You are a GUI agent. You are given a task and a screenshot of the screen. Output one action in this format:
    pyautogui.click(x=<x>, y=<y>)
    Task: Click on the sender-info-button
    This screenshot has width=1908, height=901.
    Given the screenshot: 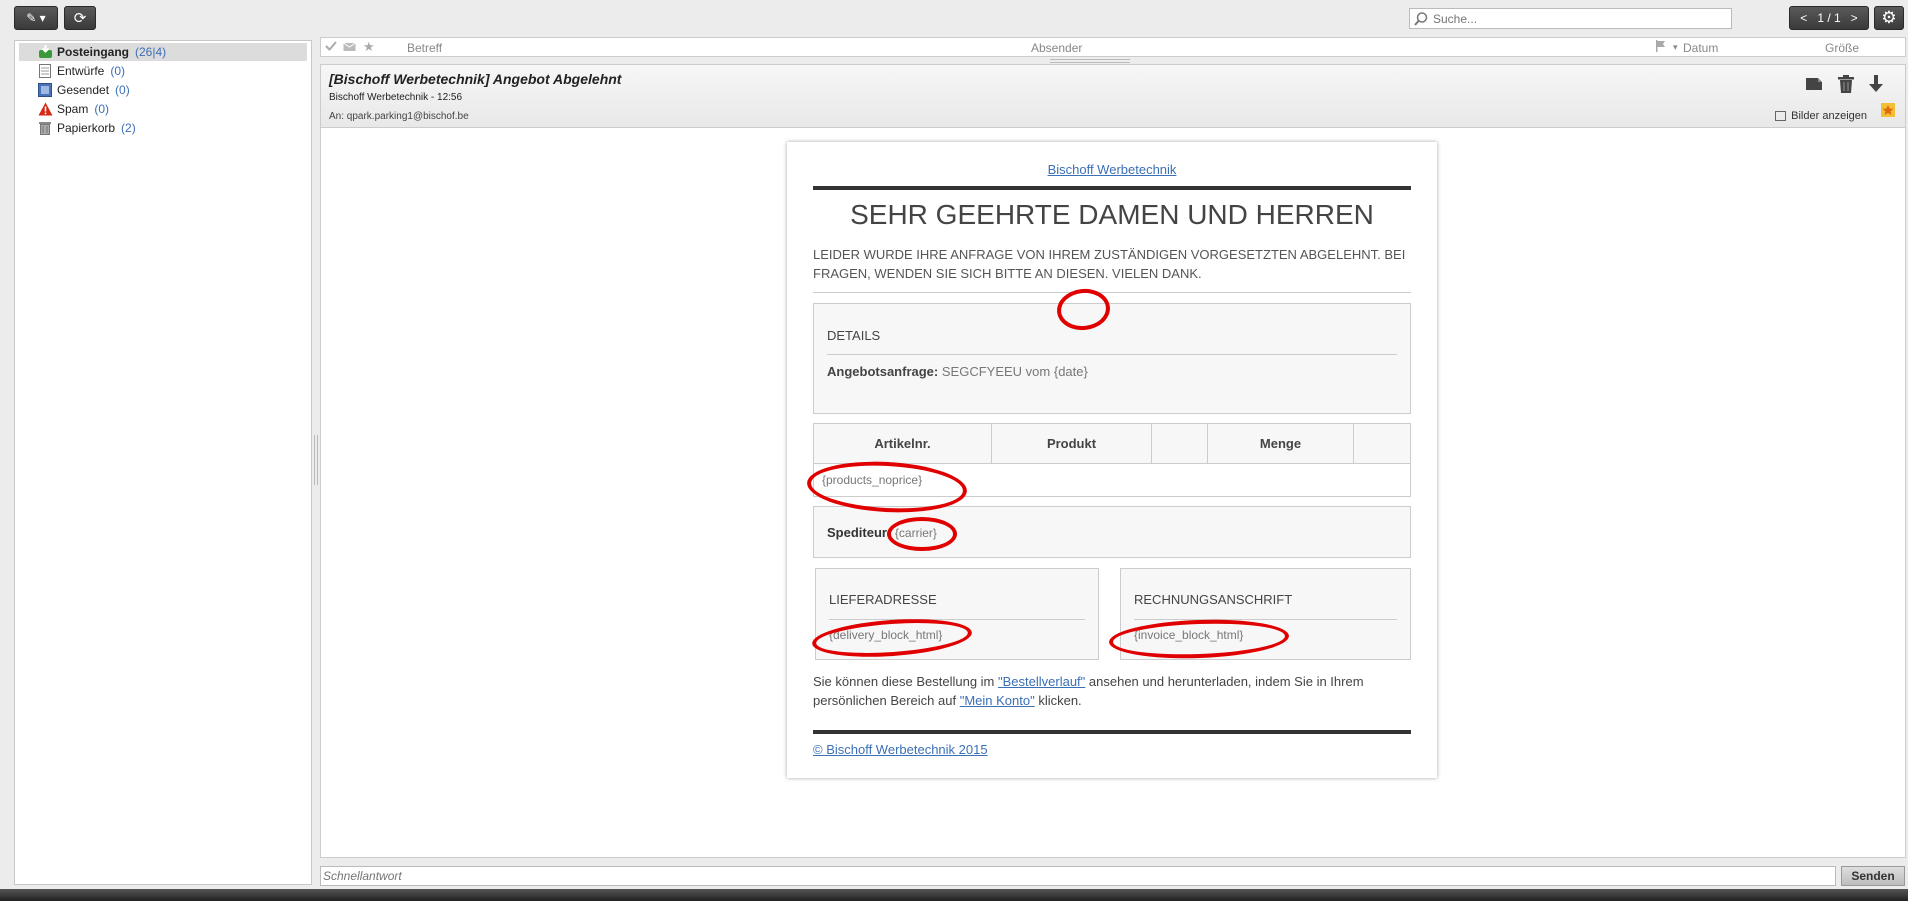 What is the action you would take?
    pyautogui.click(x=1888, y=110)
    